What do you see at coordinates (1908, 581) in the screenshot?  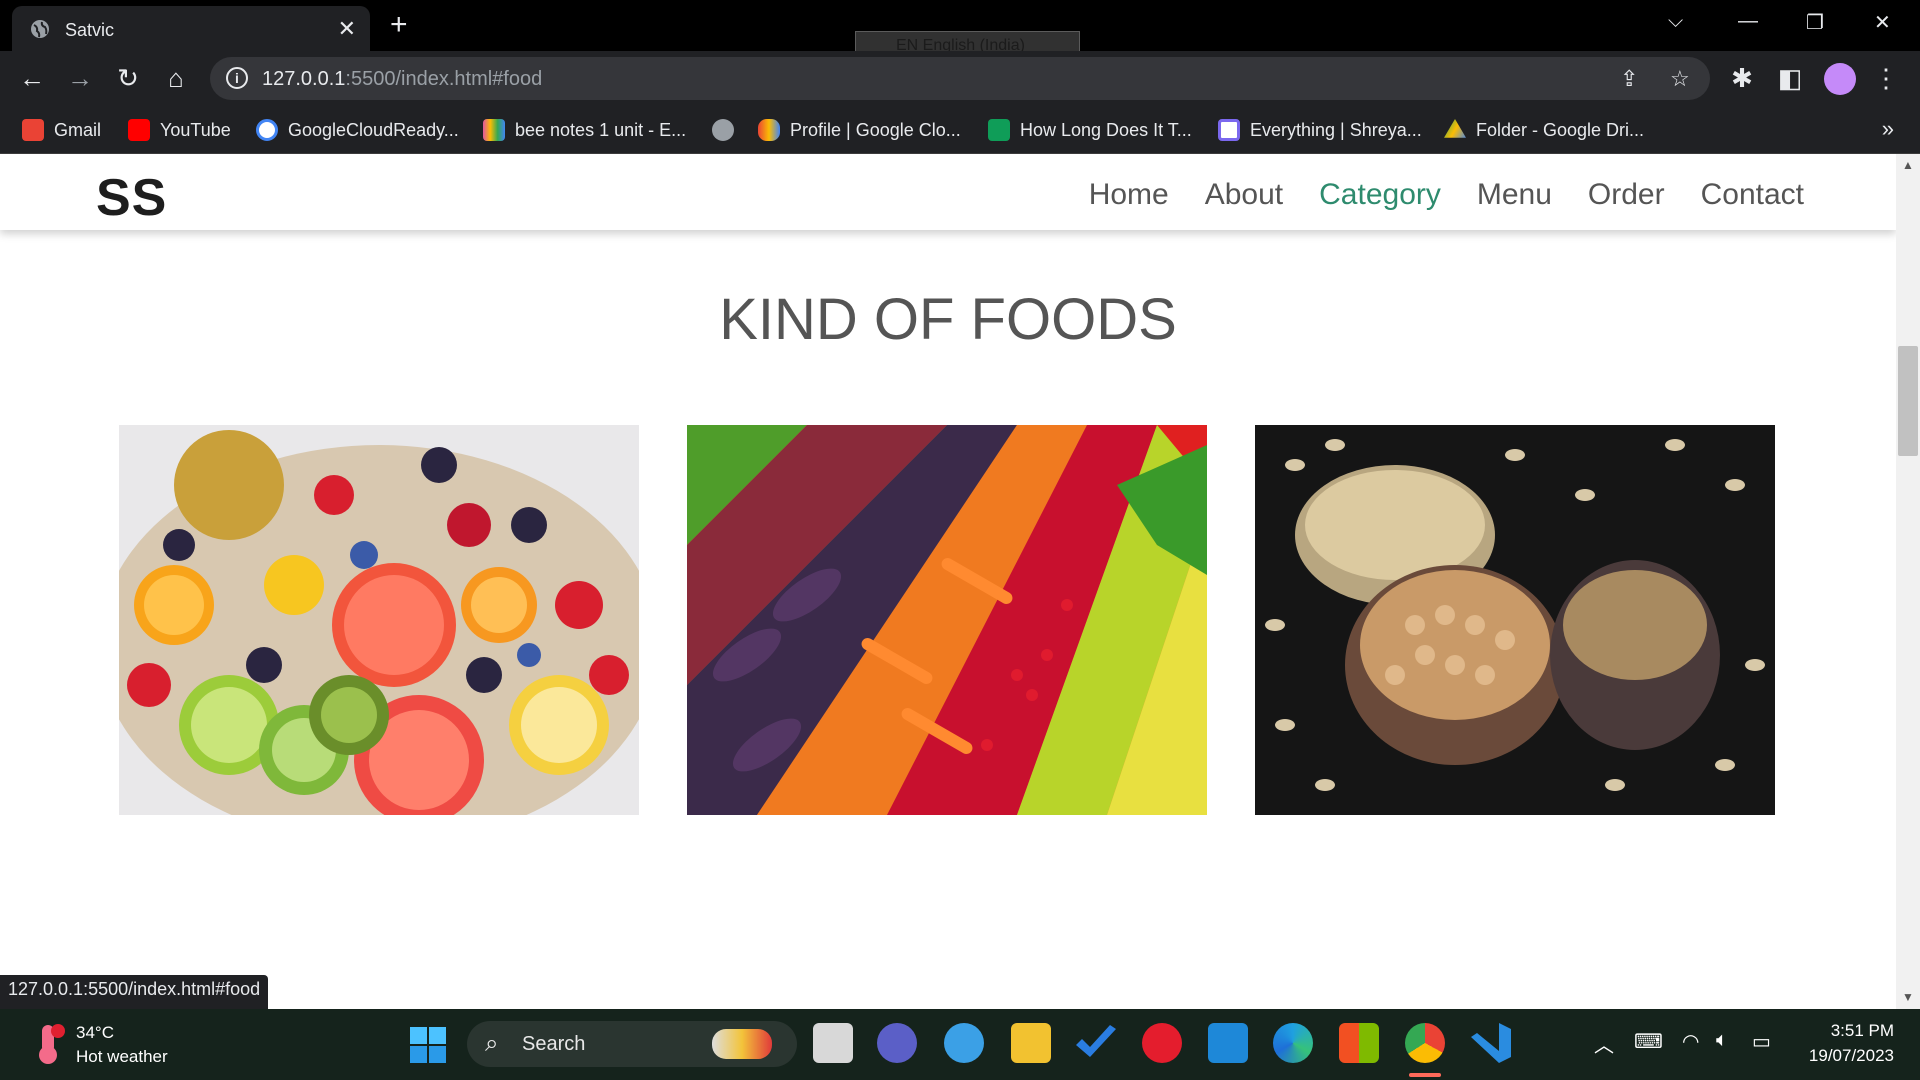 I see `page-scrollbar` at bounding box center [1908, 581].